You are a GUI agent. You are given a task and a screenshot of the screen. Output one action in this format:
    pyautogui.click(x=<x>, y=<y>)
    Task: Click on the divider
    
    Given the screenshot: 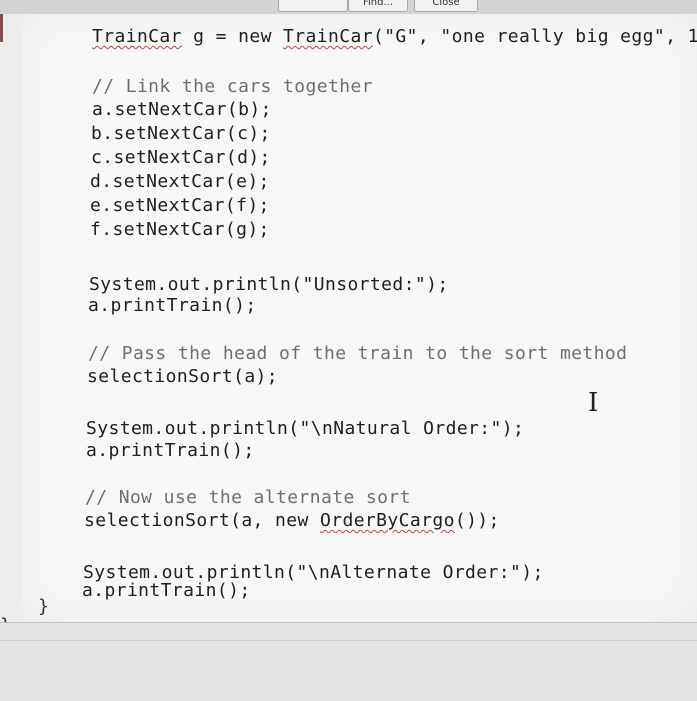 What is the action you would take?
    pyautogui.click(x=348, y=640)
    